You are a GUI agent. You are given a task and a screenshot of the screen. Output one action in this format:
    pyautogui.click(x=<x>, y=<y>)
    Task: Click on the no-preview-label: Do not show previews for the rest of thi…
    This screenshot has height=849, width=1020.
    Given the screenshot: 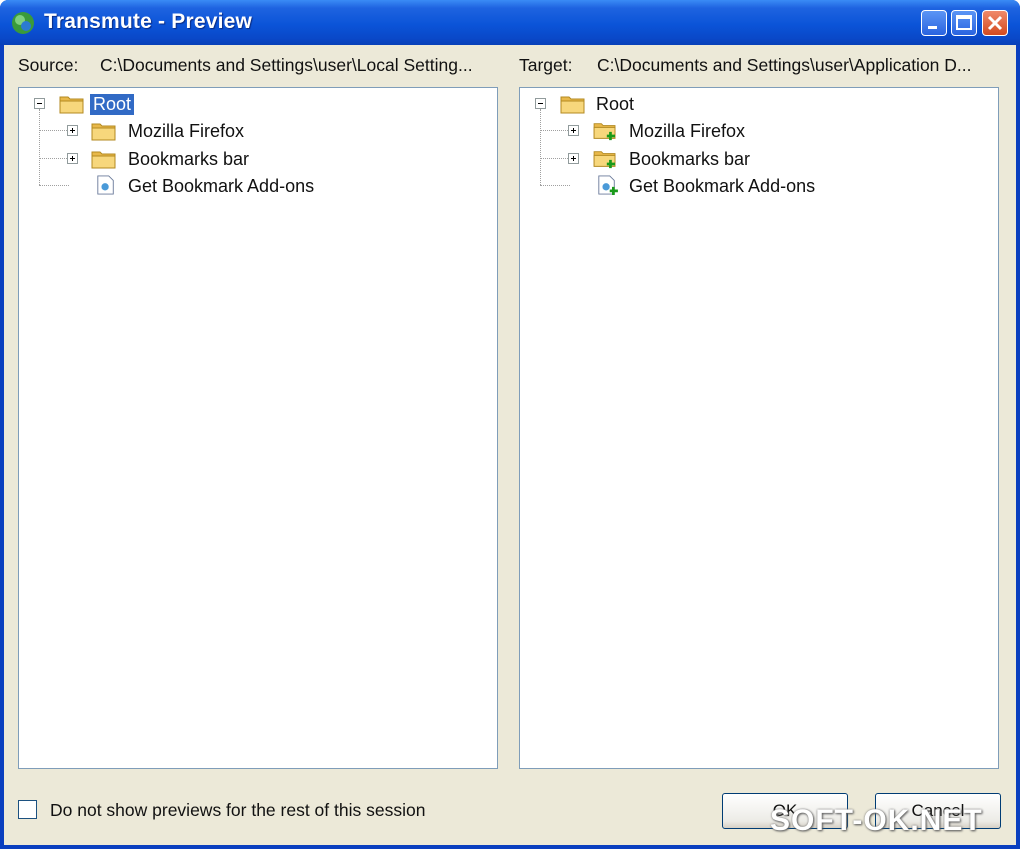 What is the action you would take?
    pyautogui.click(x=237, y=810)
    